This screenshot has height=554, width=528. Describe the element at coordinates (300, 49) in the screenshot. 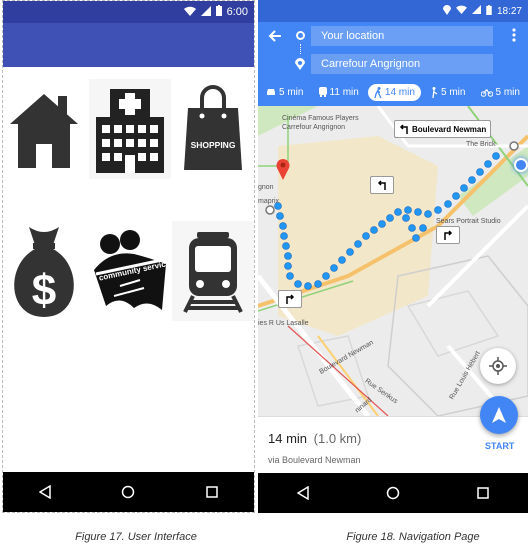

I see `route-dots-icon` at that location.